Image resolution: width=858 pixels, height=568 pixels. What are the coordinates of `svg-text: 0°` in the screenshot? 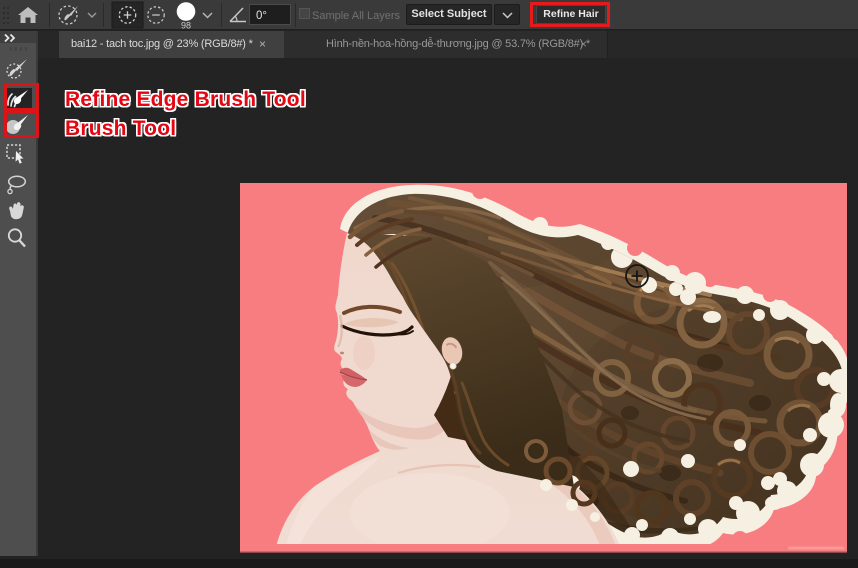 It's located at (261, 16).